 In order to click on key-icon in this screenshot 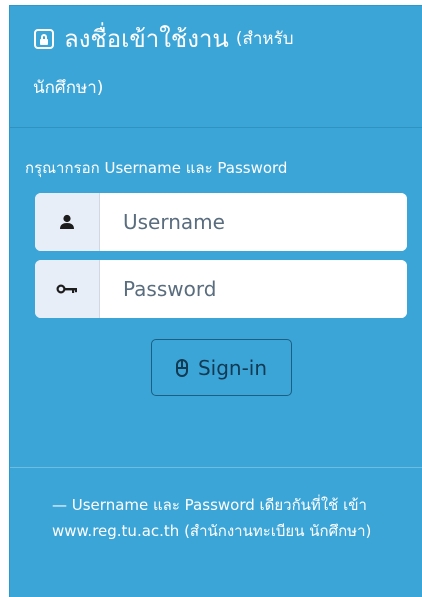, I will do `click(67, 289)`.